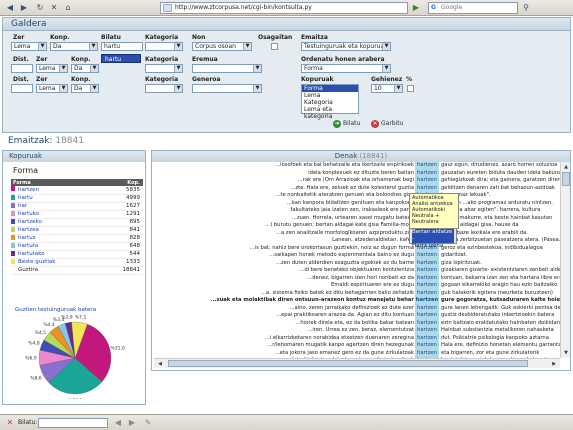  Describe the element at coordinates (554, 364) in the screenshot. I see `scroll-right-icon: ▶` at that location.